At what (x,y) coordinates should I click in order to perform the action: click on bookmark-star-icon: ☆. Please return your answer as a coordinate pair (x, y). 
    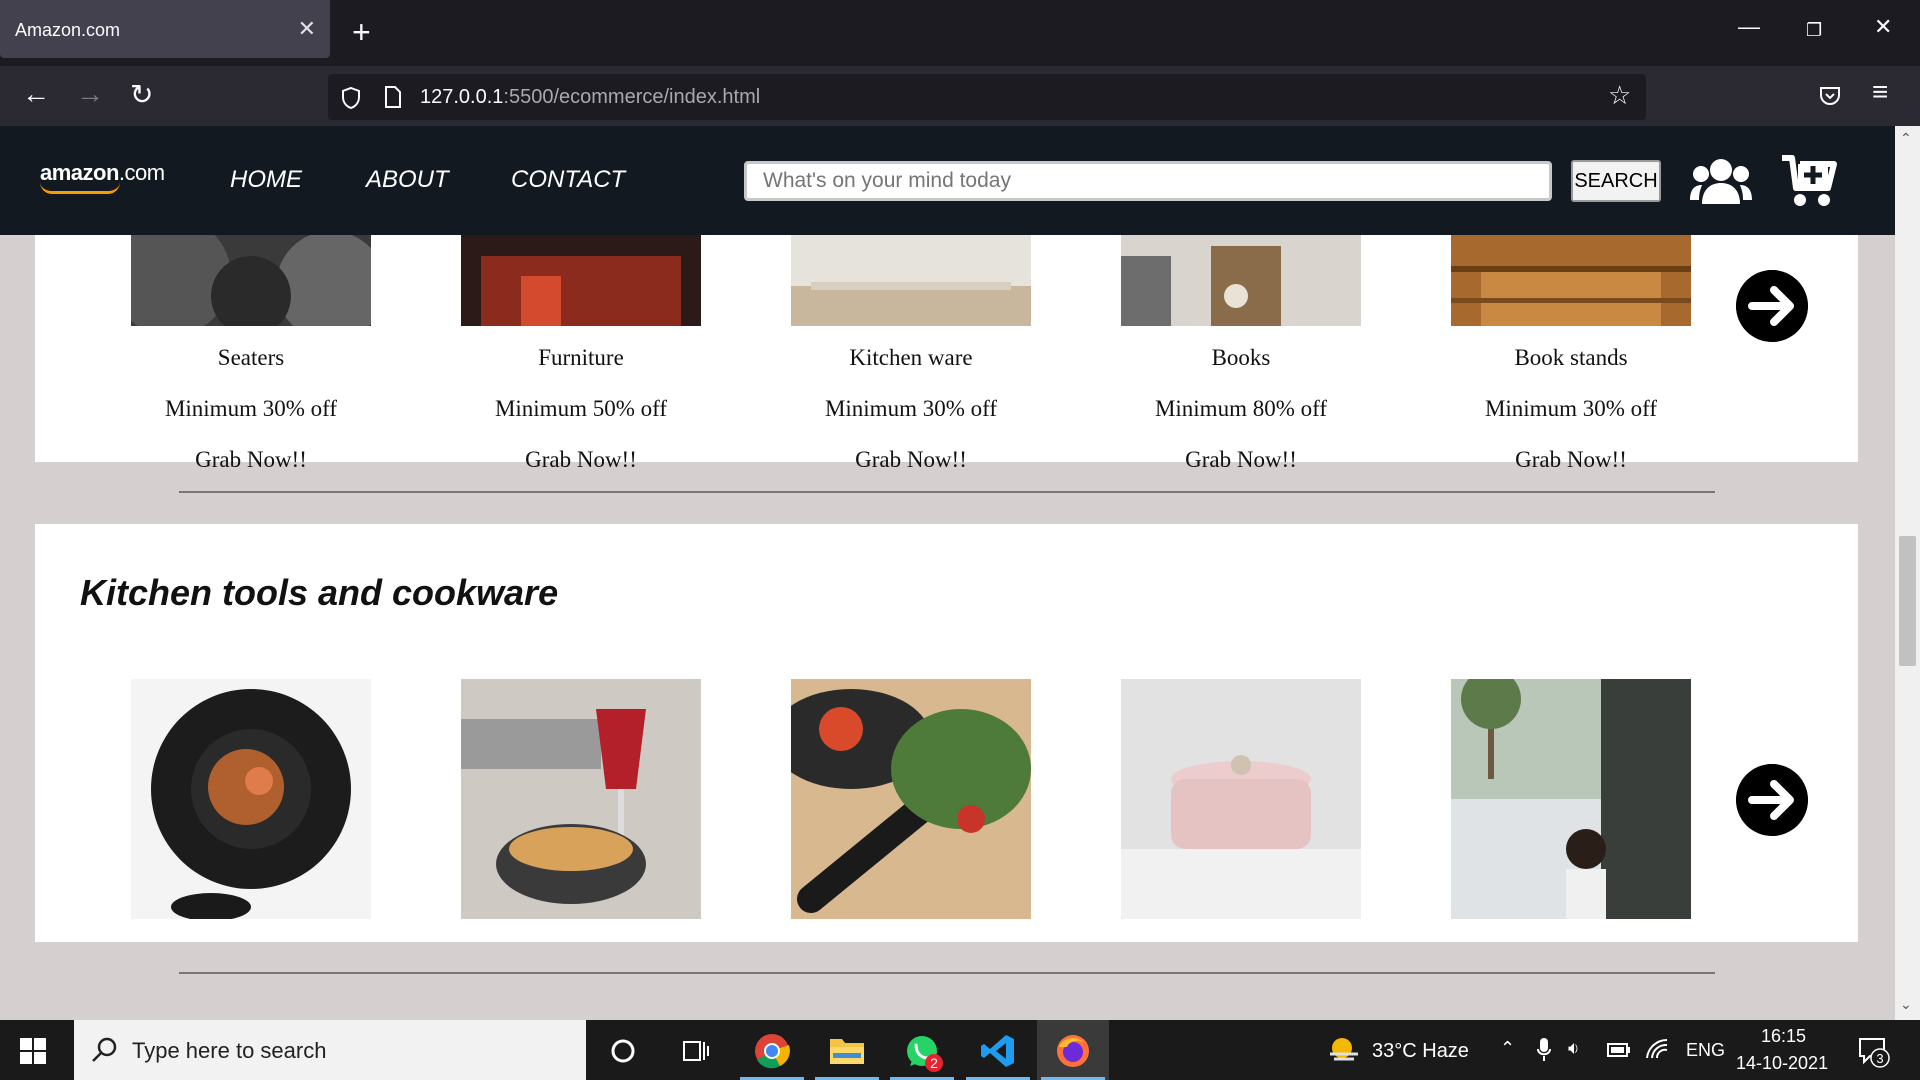
    Looking at the image, I should click on (1619, 95).